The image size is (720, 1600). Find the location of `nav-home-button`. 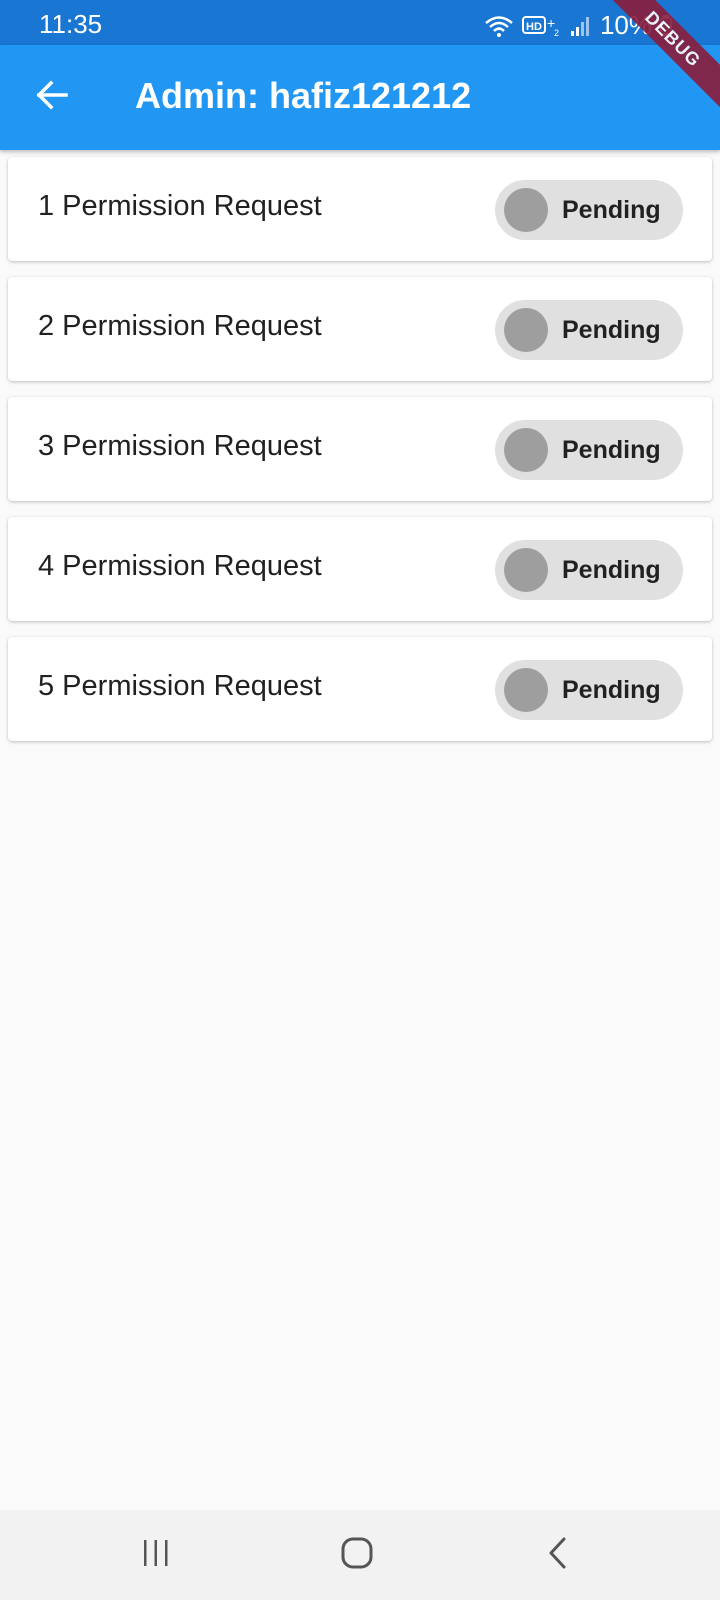

nav-home-button is located at coordinates (357, 1555).